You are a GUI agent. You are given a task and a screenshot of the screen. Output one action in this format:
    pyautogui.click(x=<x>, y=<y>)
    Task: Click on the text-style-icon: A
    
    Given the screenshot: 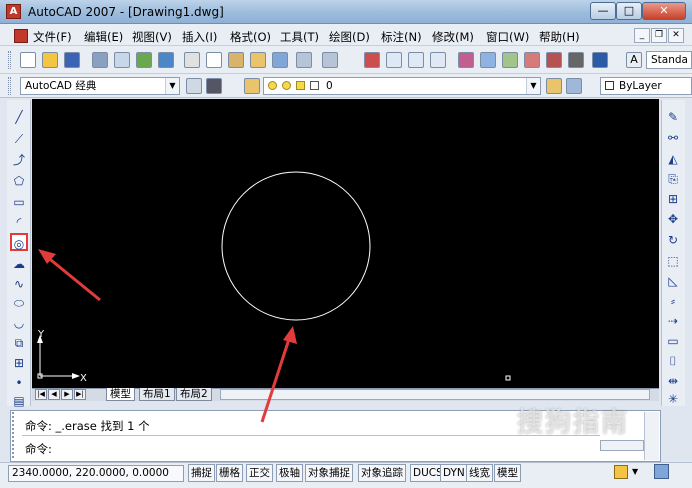 What is the action you would take?
    pyautogui.click(x=634, y=60)
    